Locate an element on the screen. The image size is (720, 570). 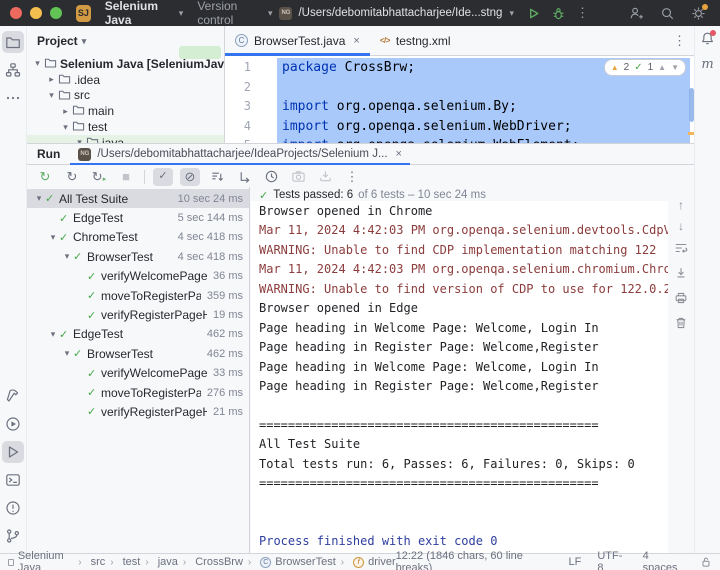
test-tree-row: ▾ ✓ EdgeTest 462 ms is located at coordinates (138, 334).